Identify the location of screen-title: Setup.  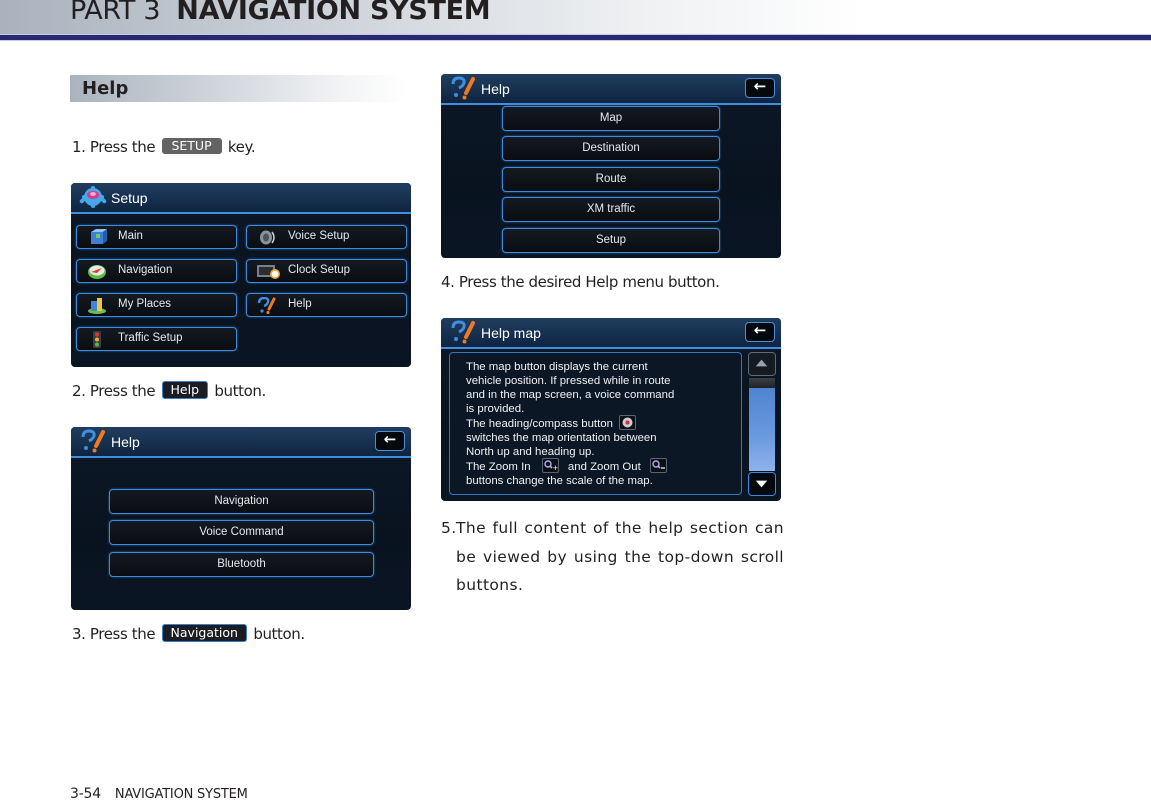
(129, 198).